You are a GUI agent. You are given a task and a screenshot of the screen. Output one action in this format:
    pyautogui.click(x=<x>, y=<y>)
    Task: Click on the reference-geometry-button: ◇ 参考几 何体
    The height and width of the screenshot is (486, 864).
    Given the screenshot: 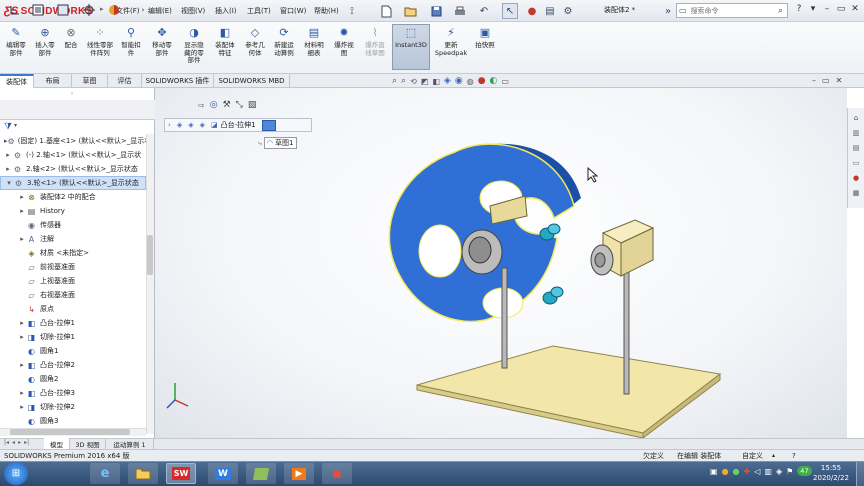 What is the action you would take?
    pyautogui.click(x=255, y=50)
    